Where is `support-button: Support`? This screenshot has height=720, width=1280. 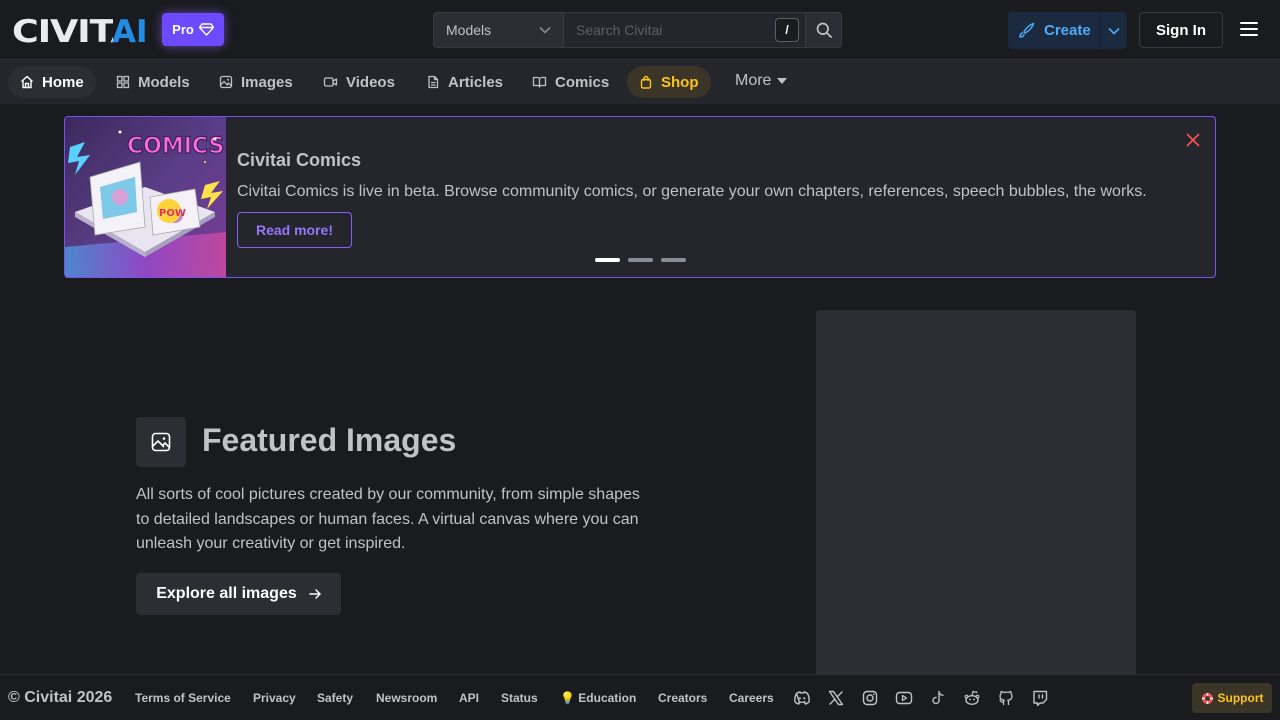
support-button: Support is located at coordinates (1232, 698).